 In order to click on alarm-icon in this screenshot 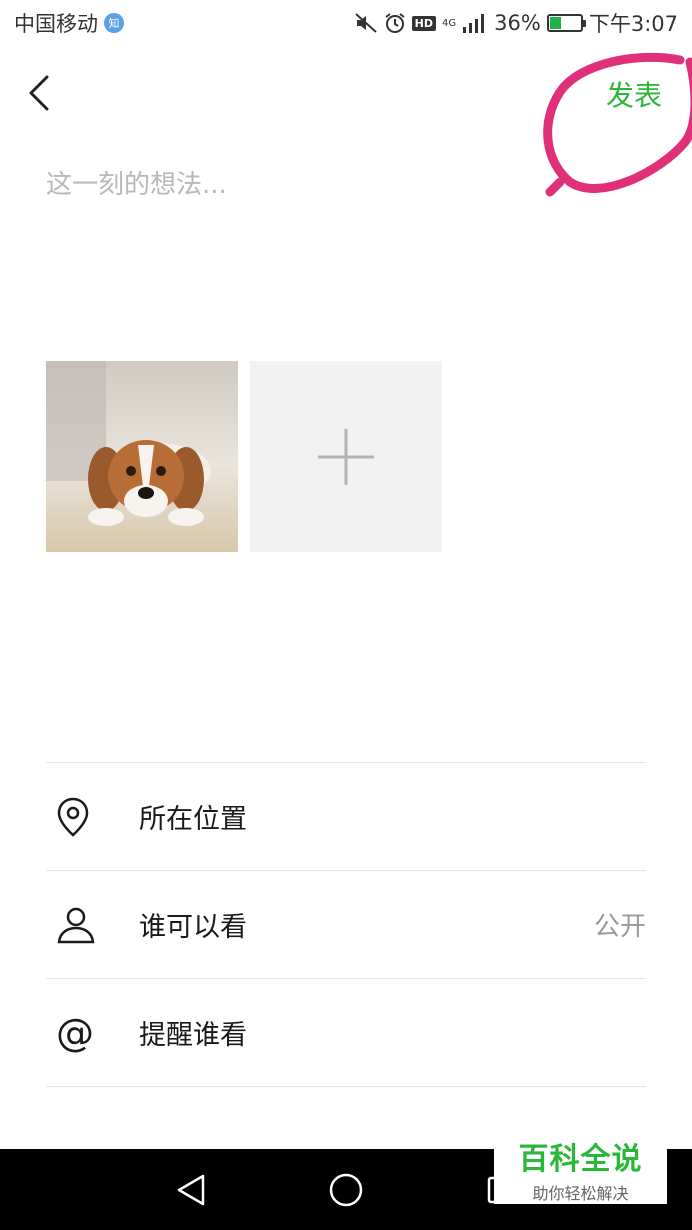, I will do `click(395, 23)`.